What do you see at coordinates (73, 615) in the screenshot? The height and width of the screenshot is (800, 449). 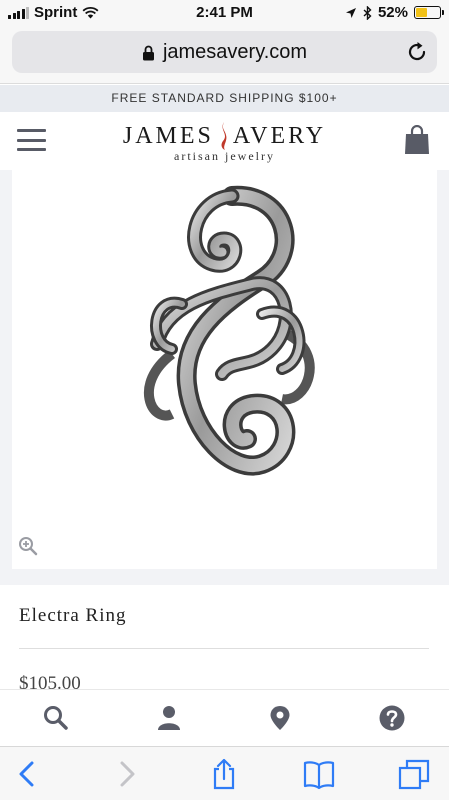 I see `product-name: Electra Ring` at bounding box center [73, 615].